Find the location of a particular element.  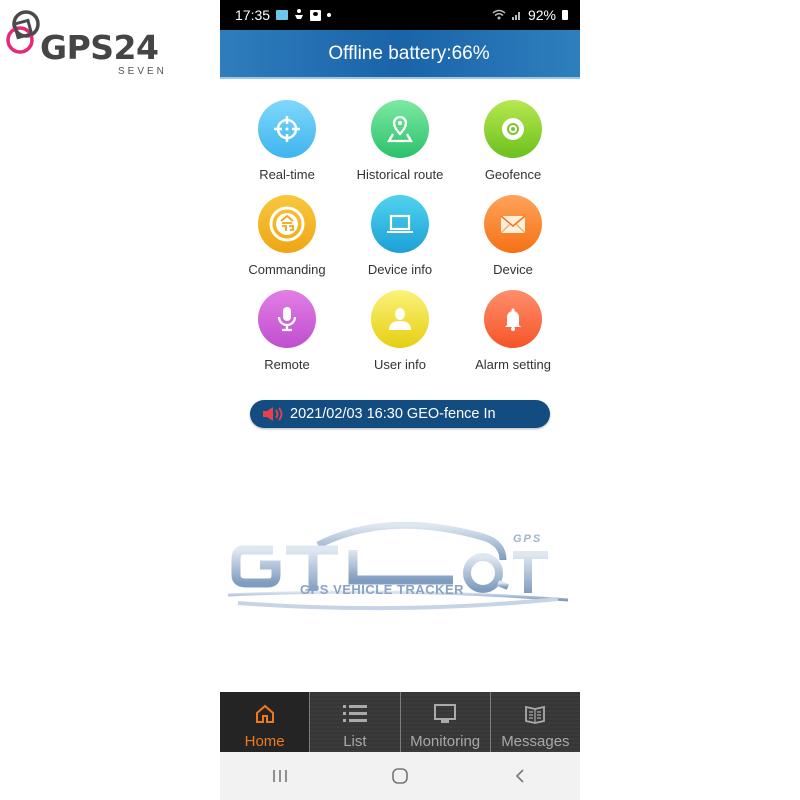

menu-item-device: Device is located at coordinates (513, 236).